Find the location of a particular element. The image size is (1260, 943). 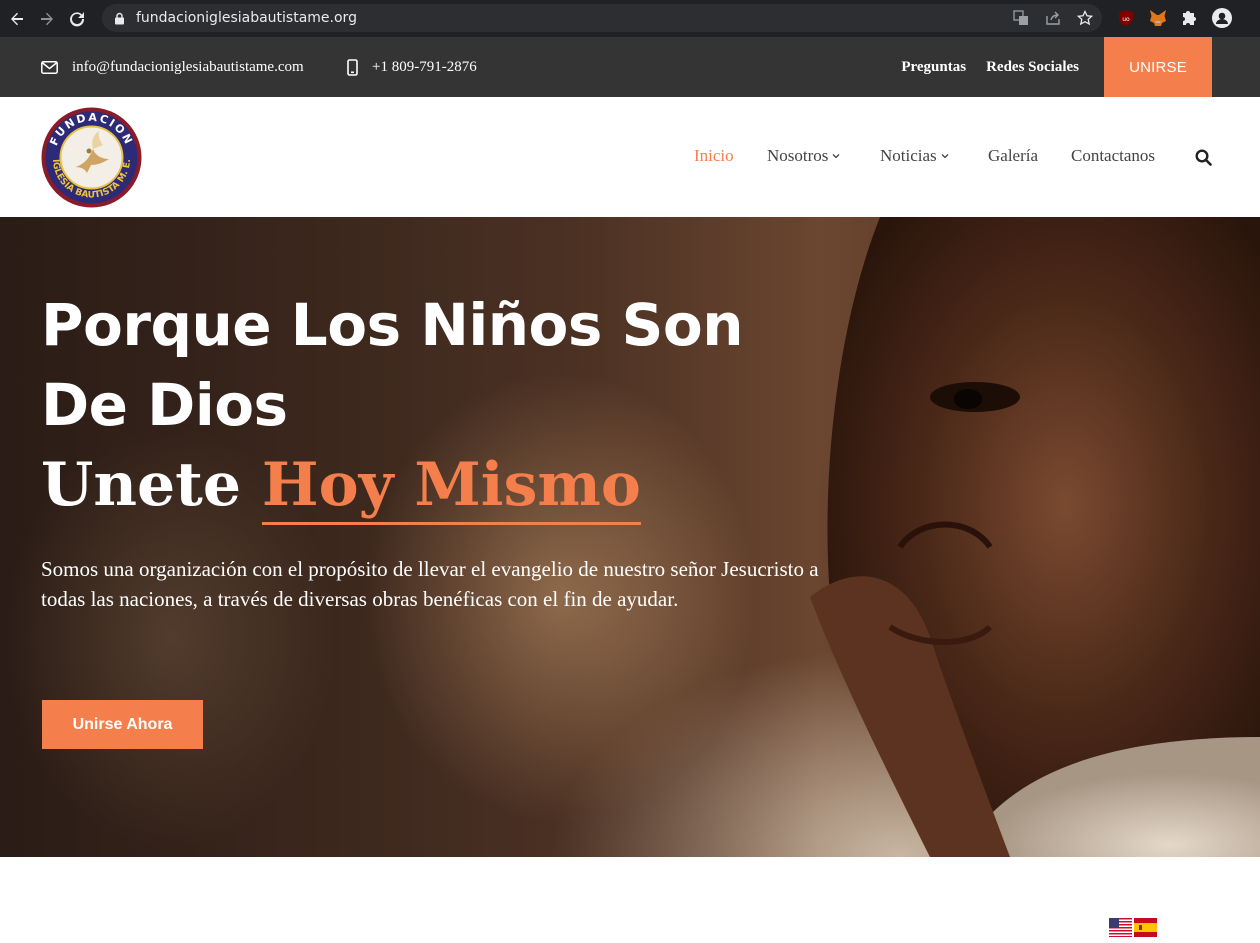

share-icon is located at coordinates (1053, 18).